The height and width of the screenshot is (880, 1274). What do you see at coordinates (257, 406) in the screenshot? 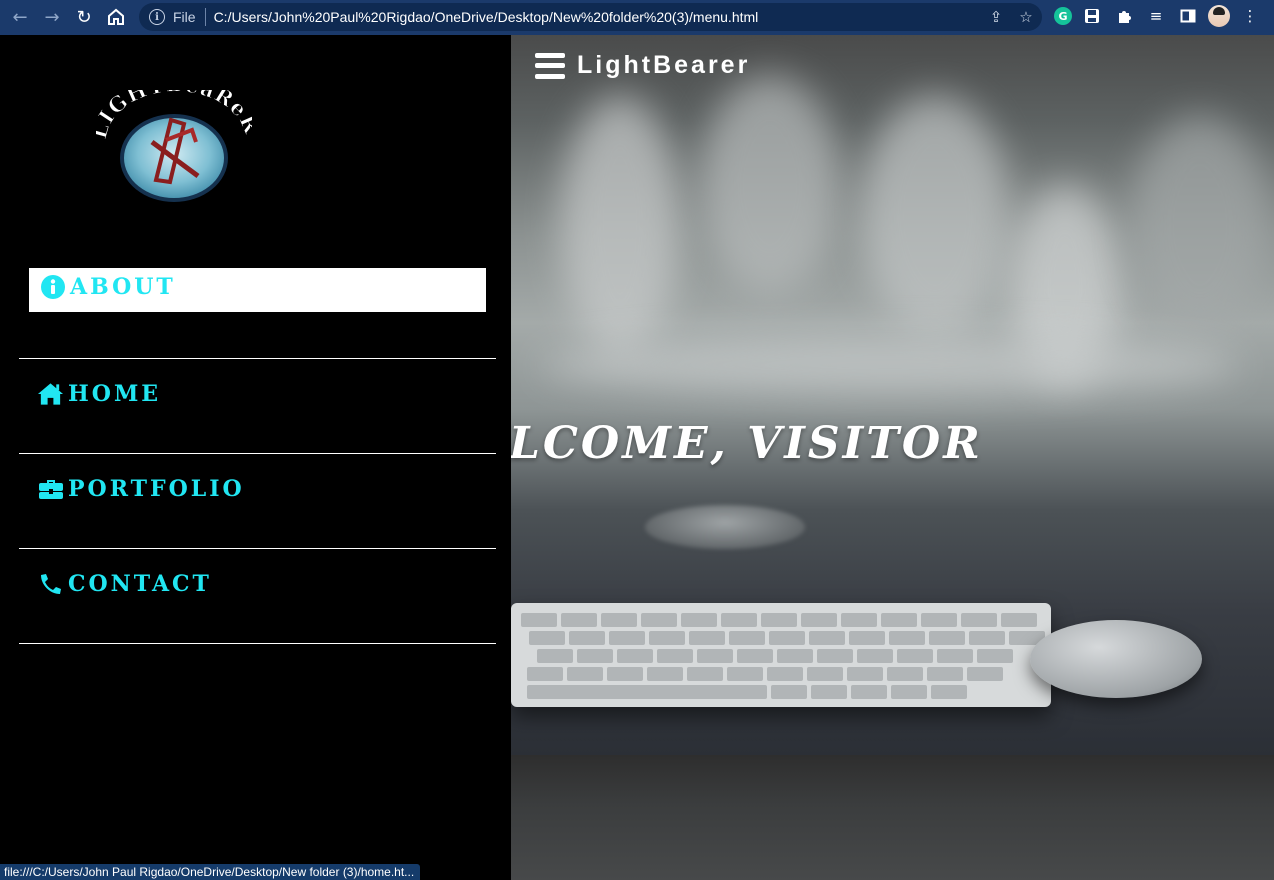
I see `menu-item-home: HOME` at bounding box center [257, 406].